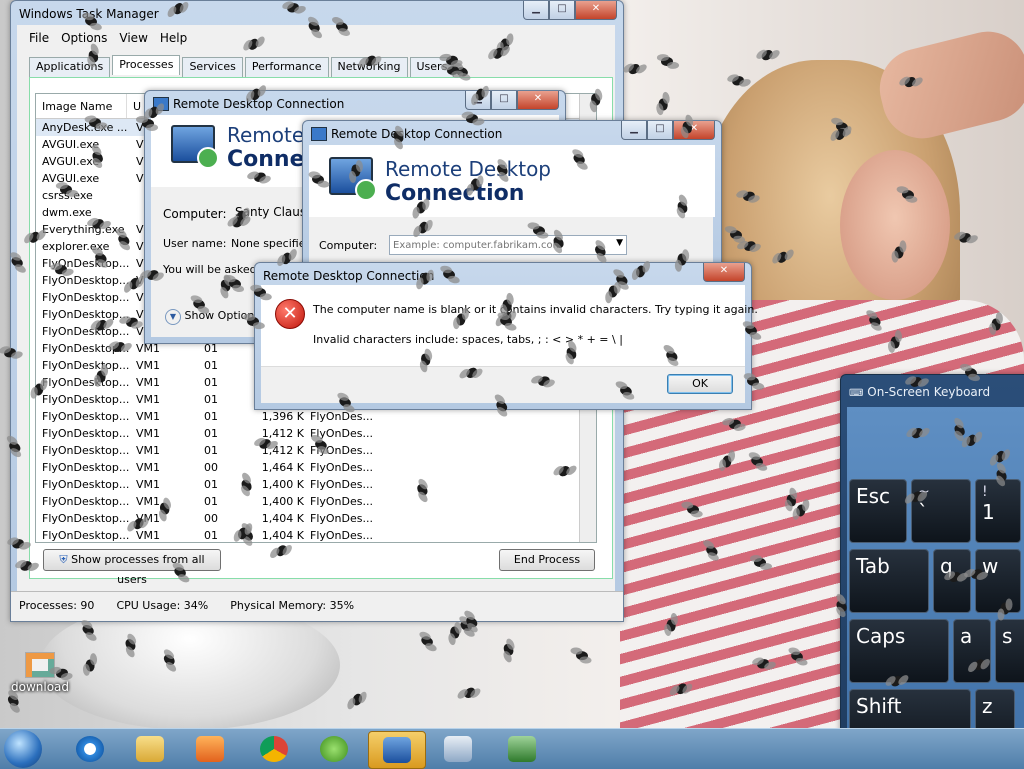  I want to click on key-shift: Shift, so click(910, 708).